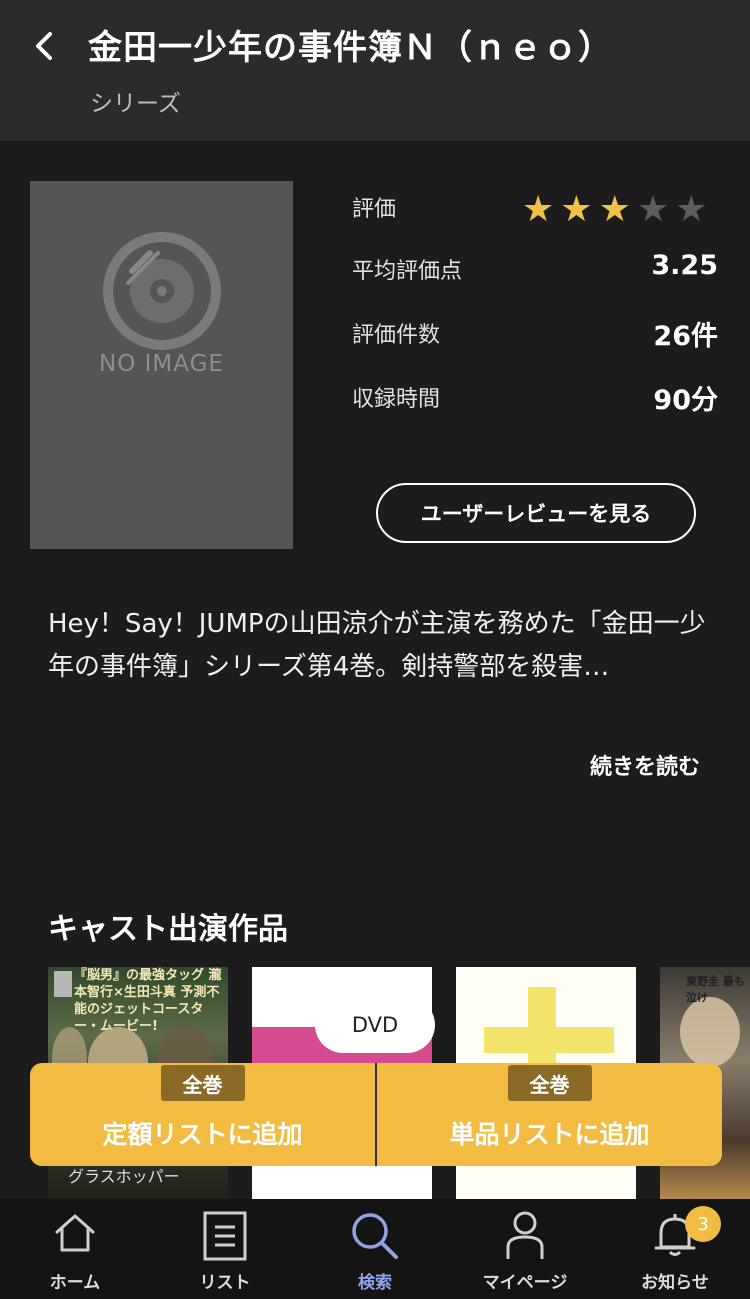  Describe the element at coordinates (162, 291) in the screenshot. I see `disc-icon` at that location.